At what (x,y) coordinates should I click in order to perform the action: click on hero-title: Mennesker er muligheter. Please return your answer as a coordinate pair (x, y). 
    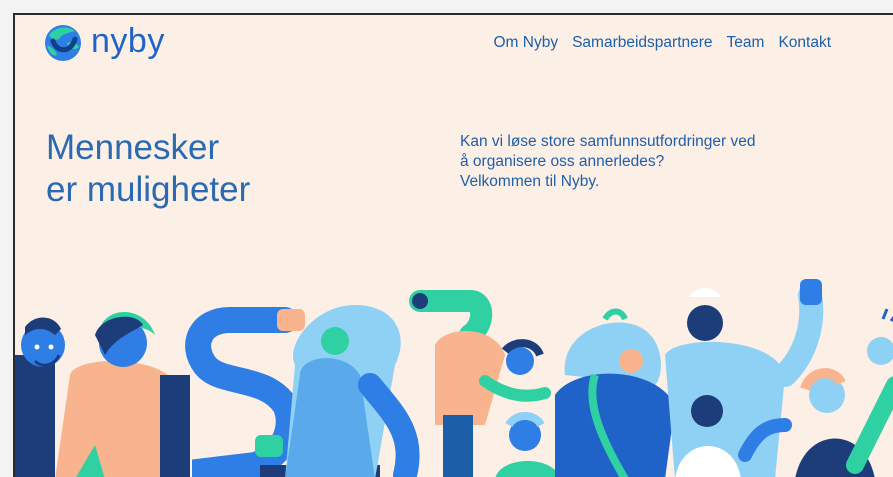
    Looking at the image, I should click on (148, 169).